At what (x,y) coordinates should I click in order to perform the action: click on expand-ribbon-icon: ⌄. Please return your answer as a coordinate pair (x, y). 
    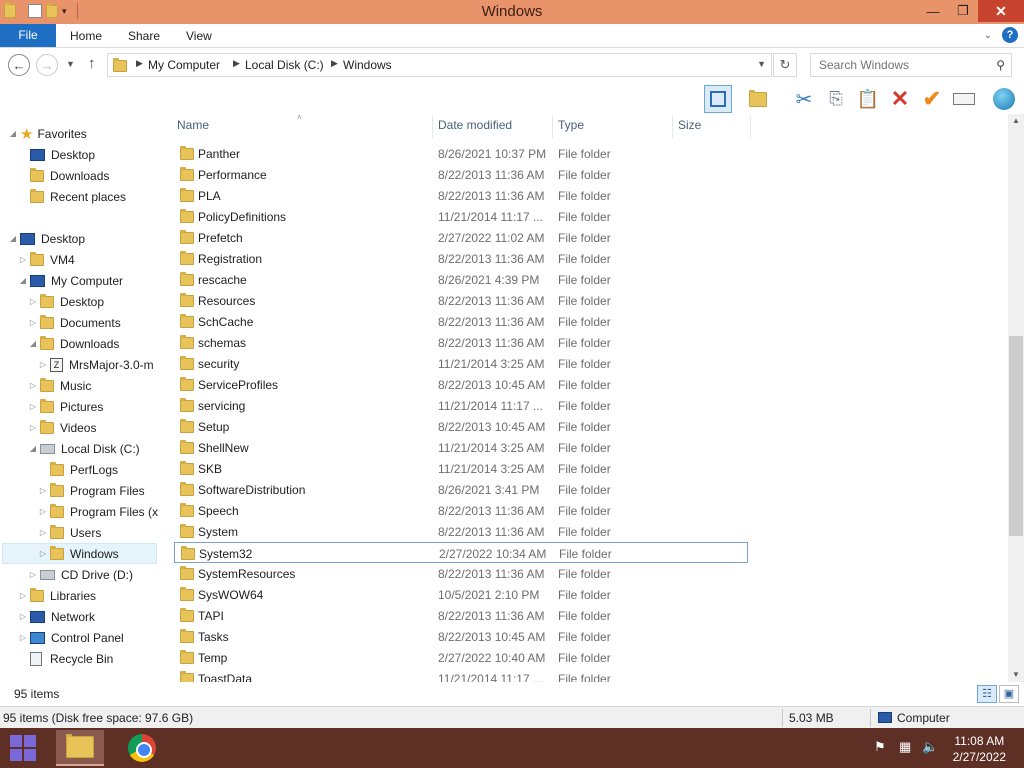
    Looking at the image, I should click on (988, 35).